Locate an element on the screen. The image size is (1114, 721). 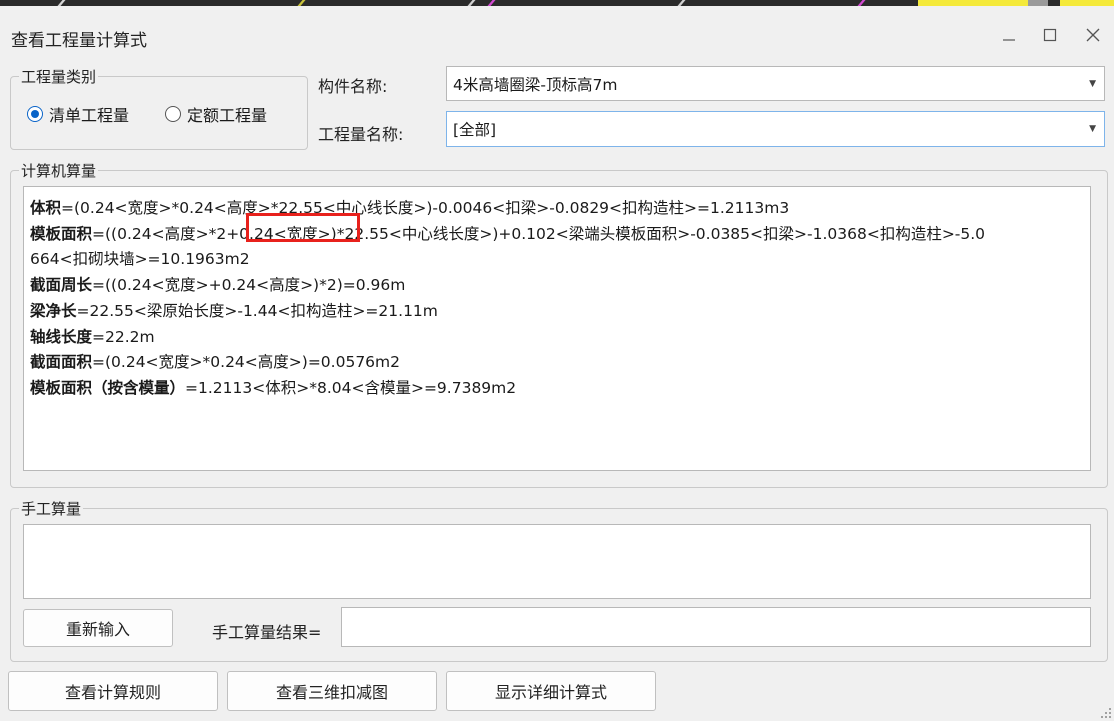
radio-norm-quantity: 定额工程量 is located at coordinates (216, 114).